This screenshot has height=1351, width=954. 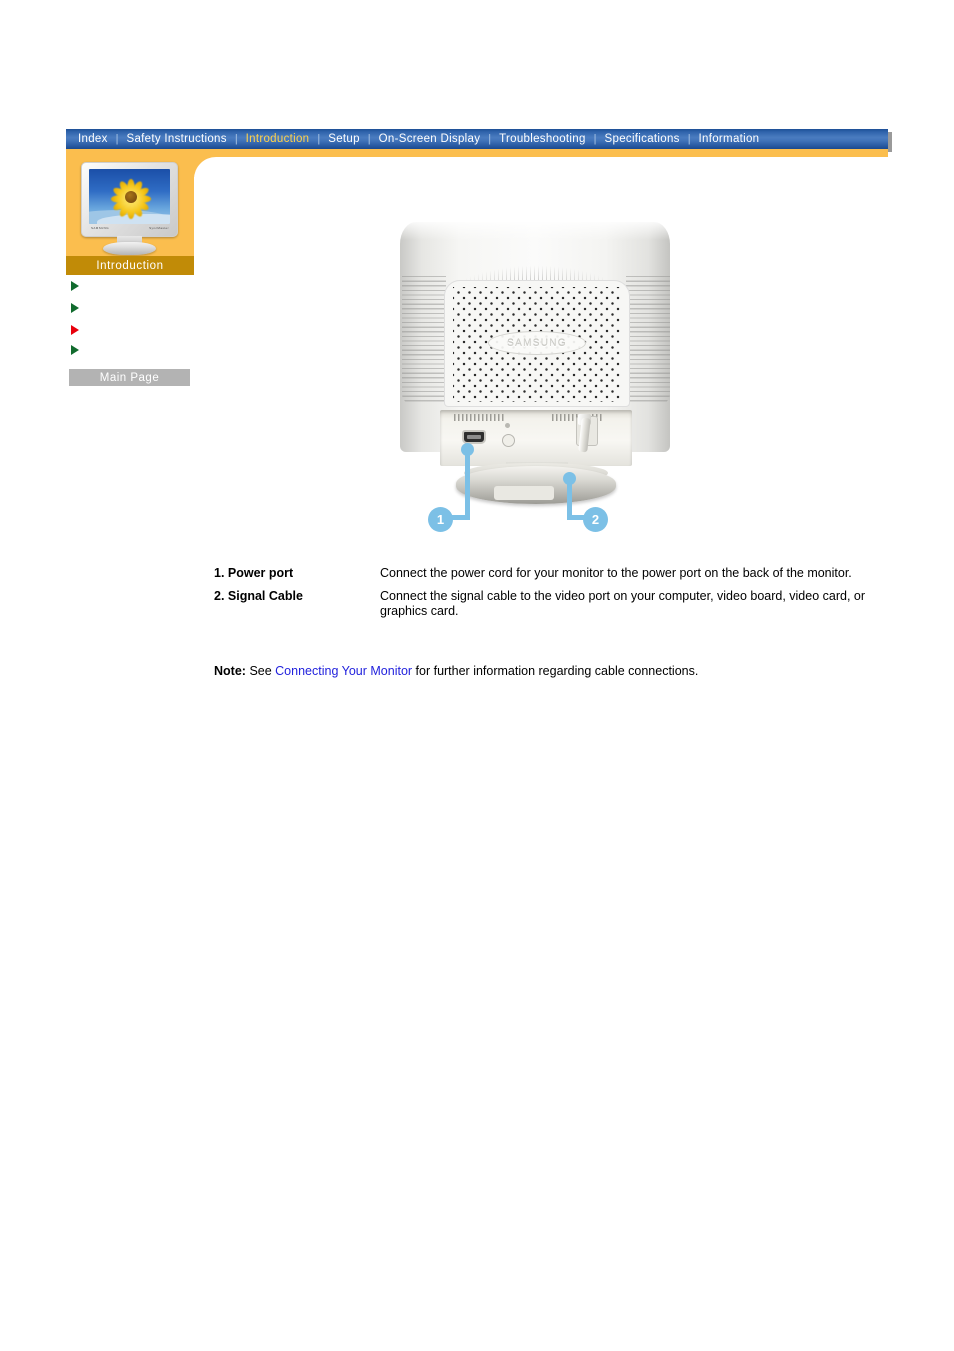 What do you see at coordinates (648, 340) in the screenshot?
I see `monitor-right-wing-vent` at bounding box center [648, 340].